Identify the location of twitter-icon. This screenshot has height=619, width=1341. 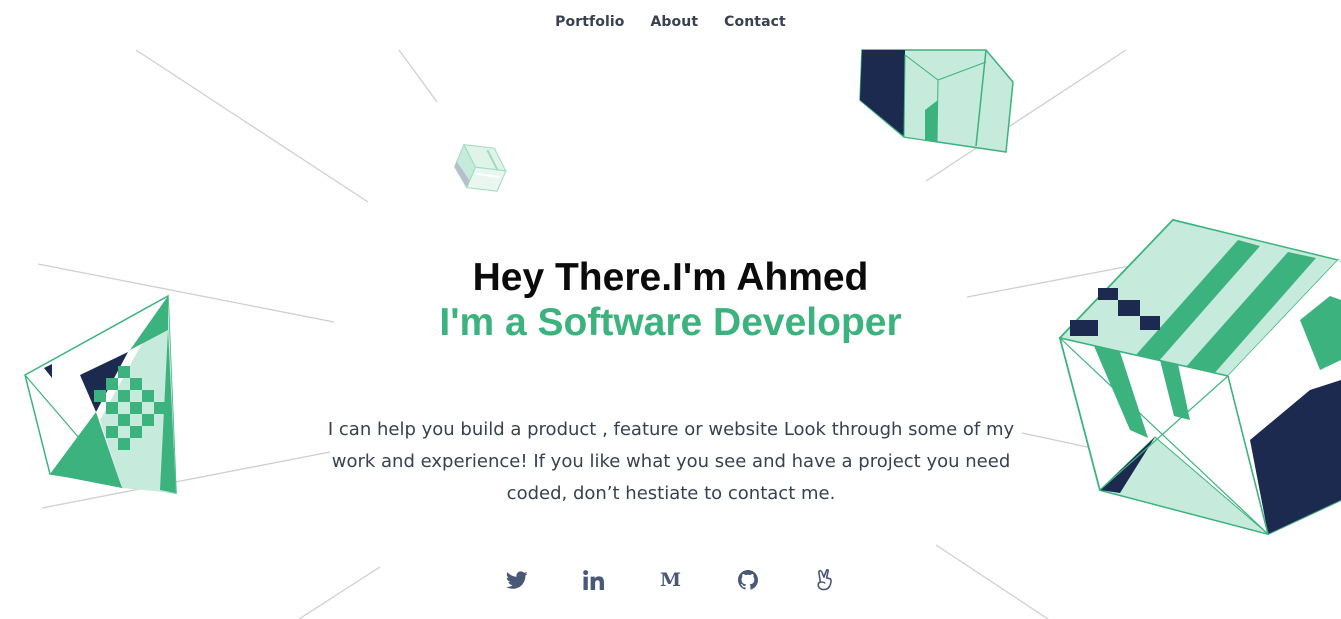
(516, 580).